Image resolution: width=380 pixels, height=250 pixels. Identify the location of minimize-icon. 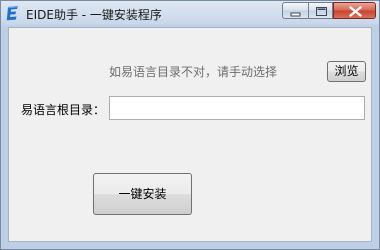
(295, 14).